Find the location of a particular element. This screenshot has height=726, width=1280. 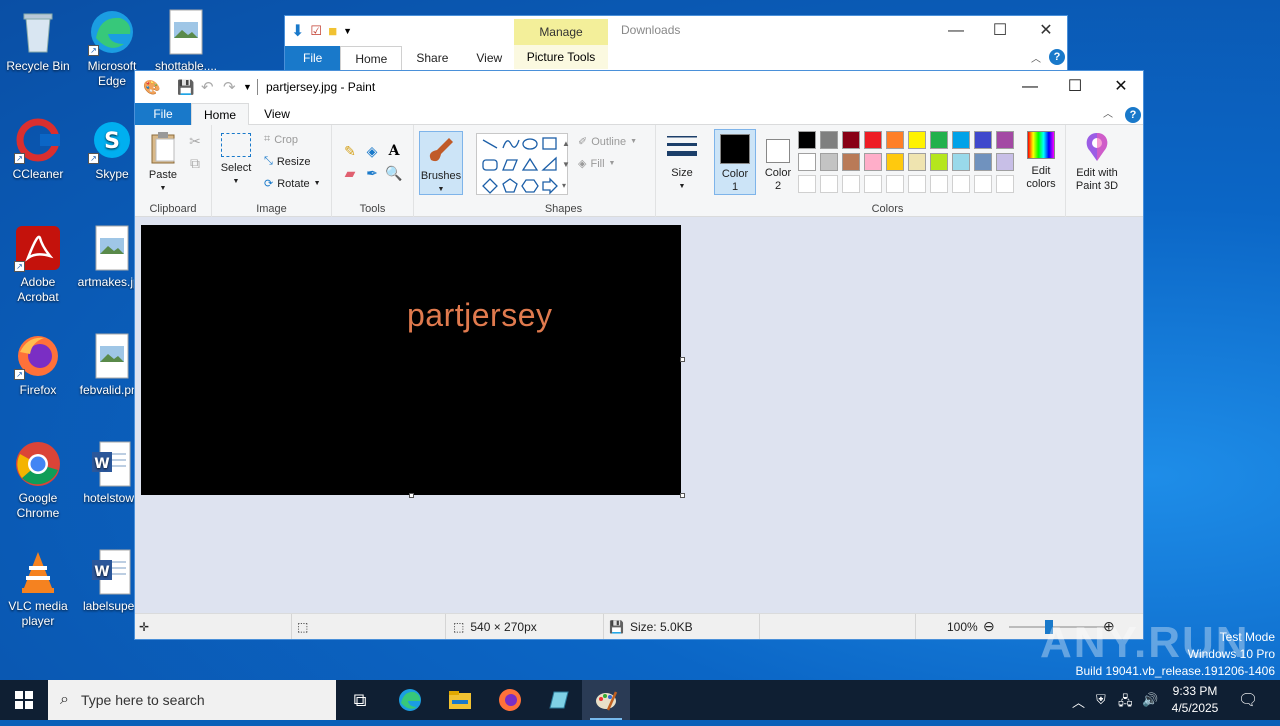

paste-button: Paste ▼ is located at coordinates (163, 163).